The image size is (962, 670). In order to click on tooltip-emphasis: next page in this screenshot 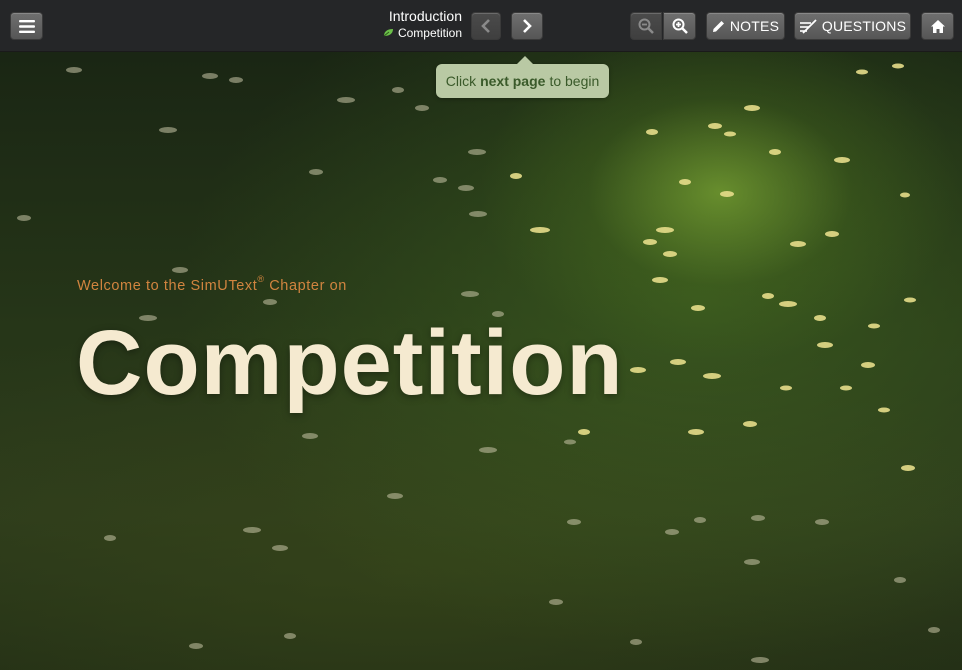, I will do `click(513, 81)`.